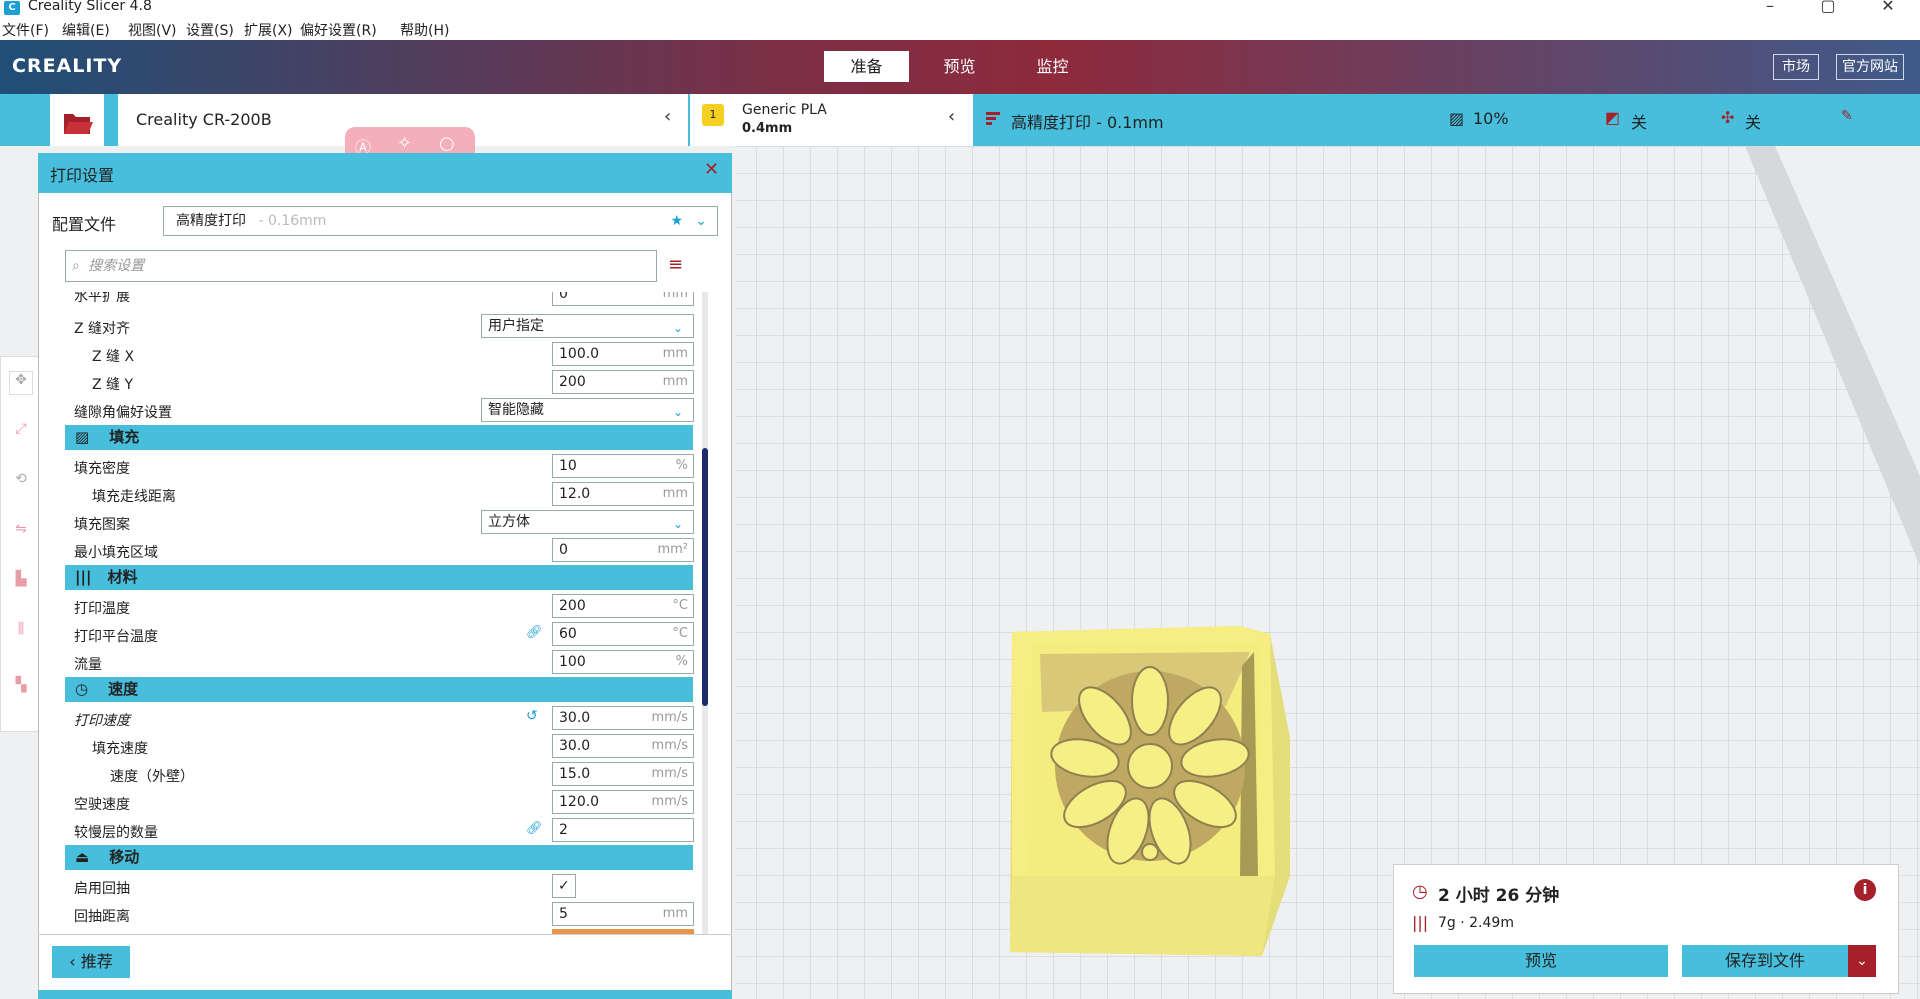  I want to click on setting-select: 立方体 ⌄, so click(587, 522).